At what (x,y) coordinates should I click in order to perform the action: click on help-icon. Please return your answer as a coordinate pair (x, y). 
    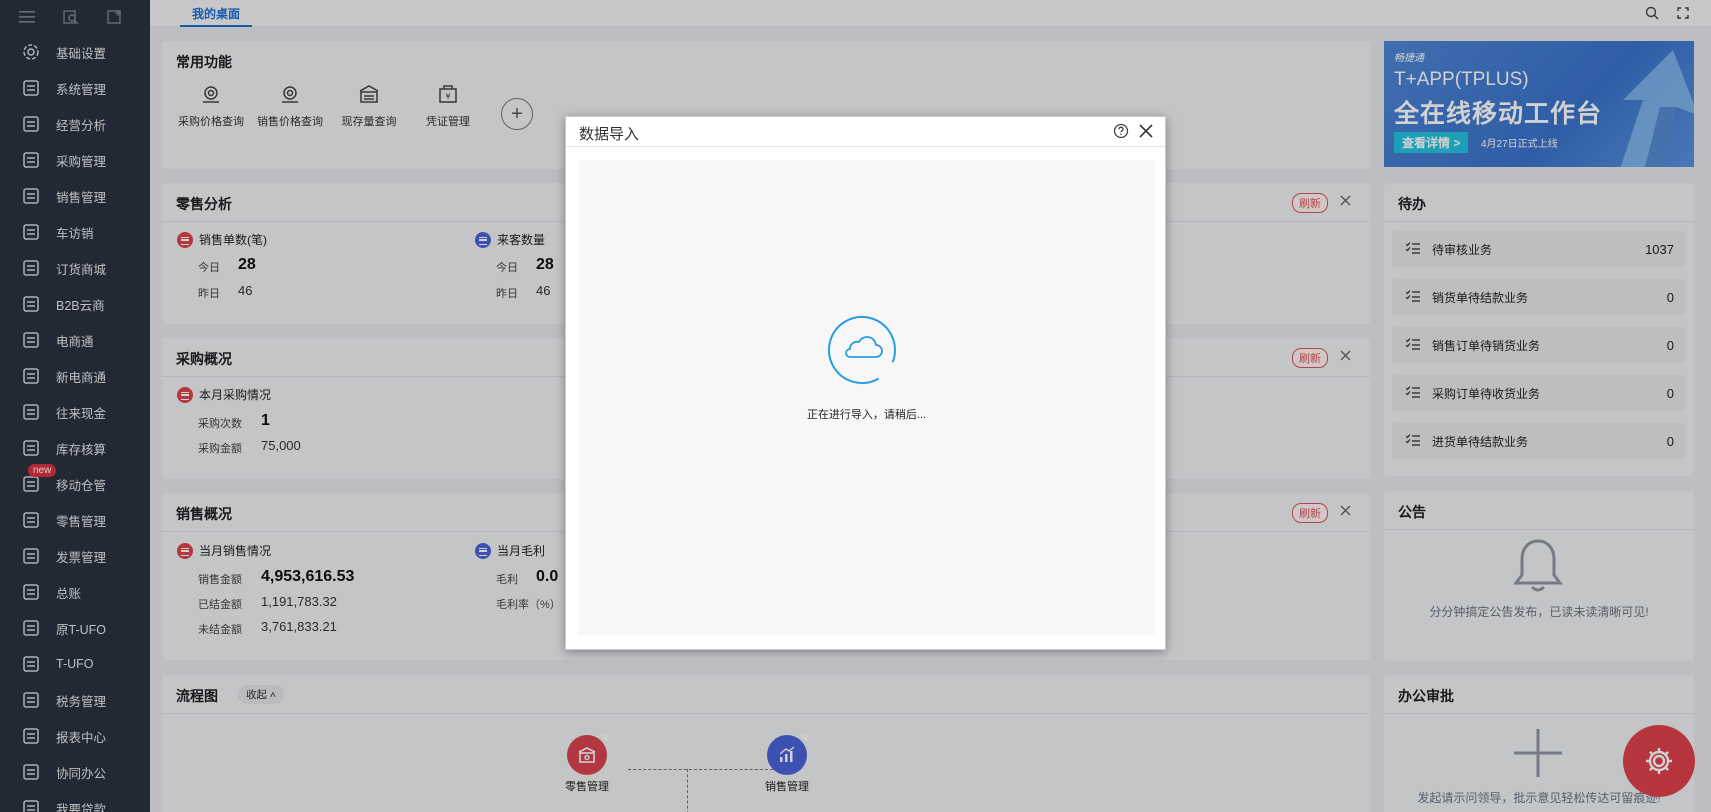
    Looking at the image, I should click on (1121, 131).